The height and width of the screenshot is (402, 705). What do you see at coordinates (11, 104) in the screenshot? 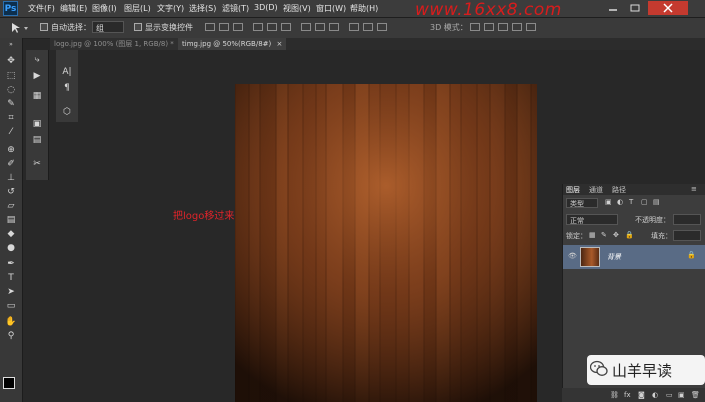
I see `quick-select-icon: ✎` at bounding box center [11, 104].